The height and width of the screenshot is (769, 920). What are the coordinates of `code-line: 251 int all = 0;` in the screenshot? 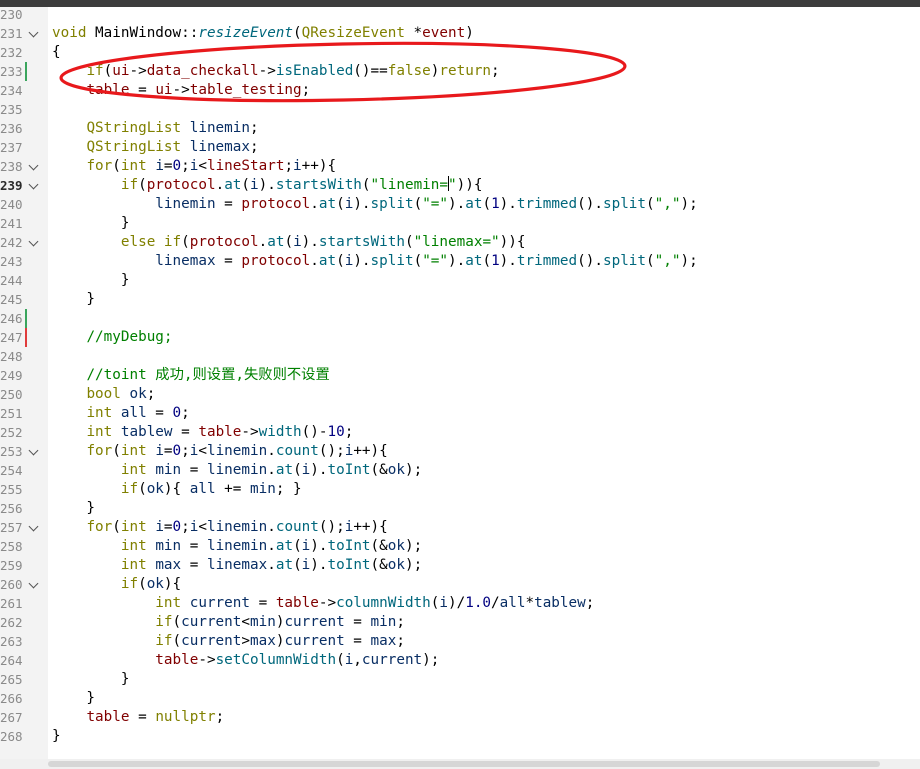 It's located at (460, 413).